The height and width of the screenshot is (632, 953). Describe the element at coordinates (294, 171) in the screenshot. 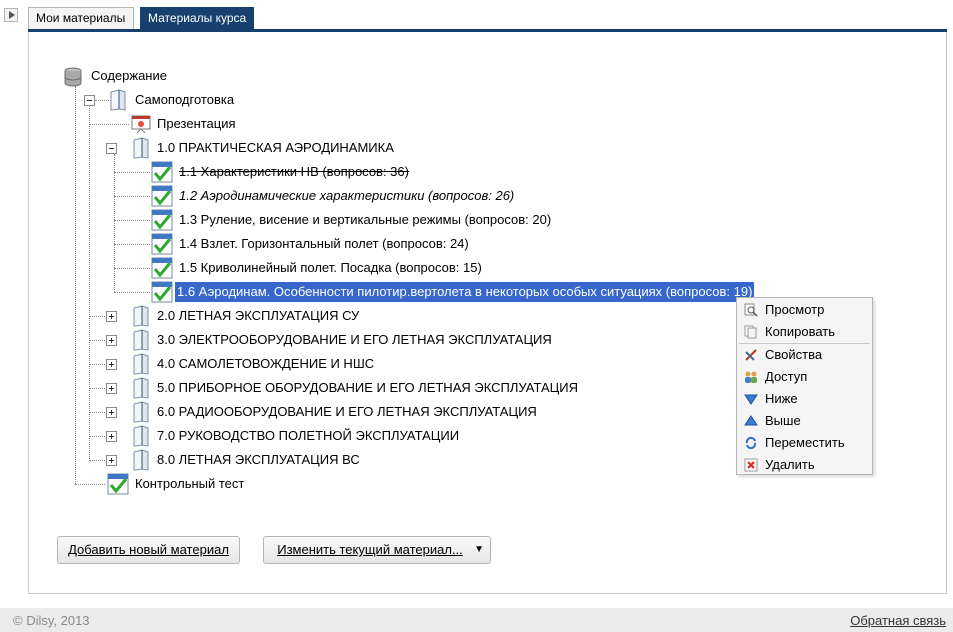

I see `tree-item-label: 1.1 Характеристики НВ (вопросов: 36)` at that location.